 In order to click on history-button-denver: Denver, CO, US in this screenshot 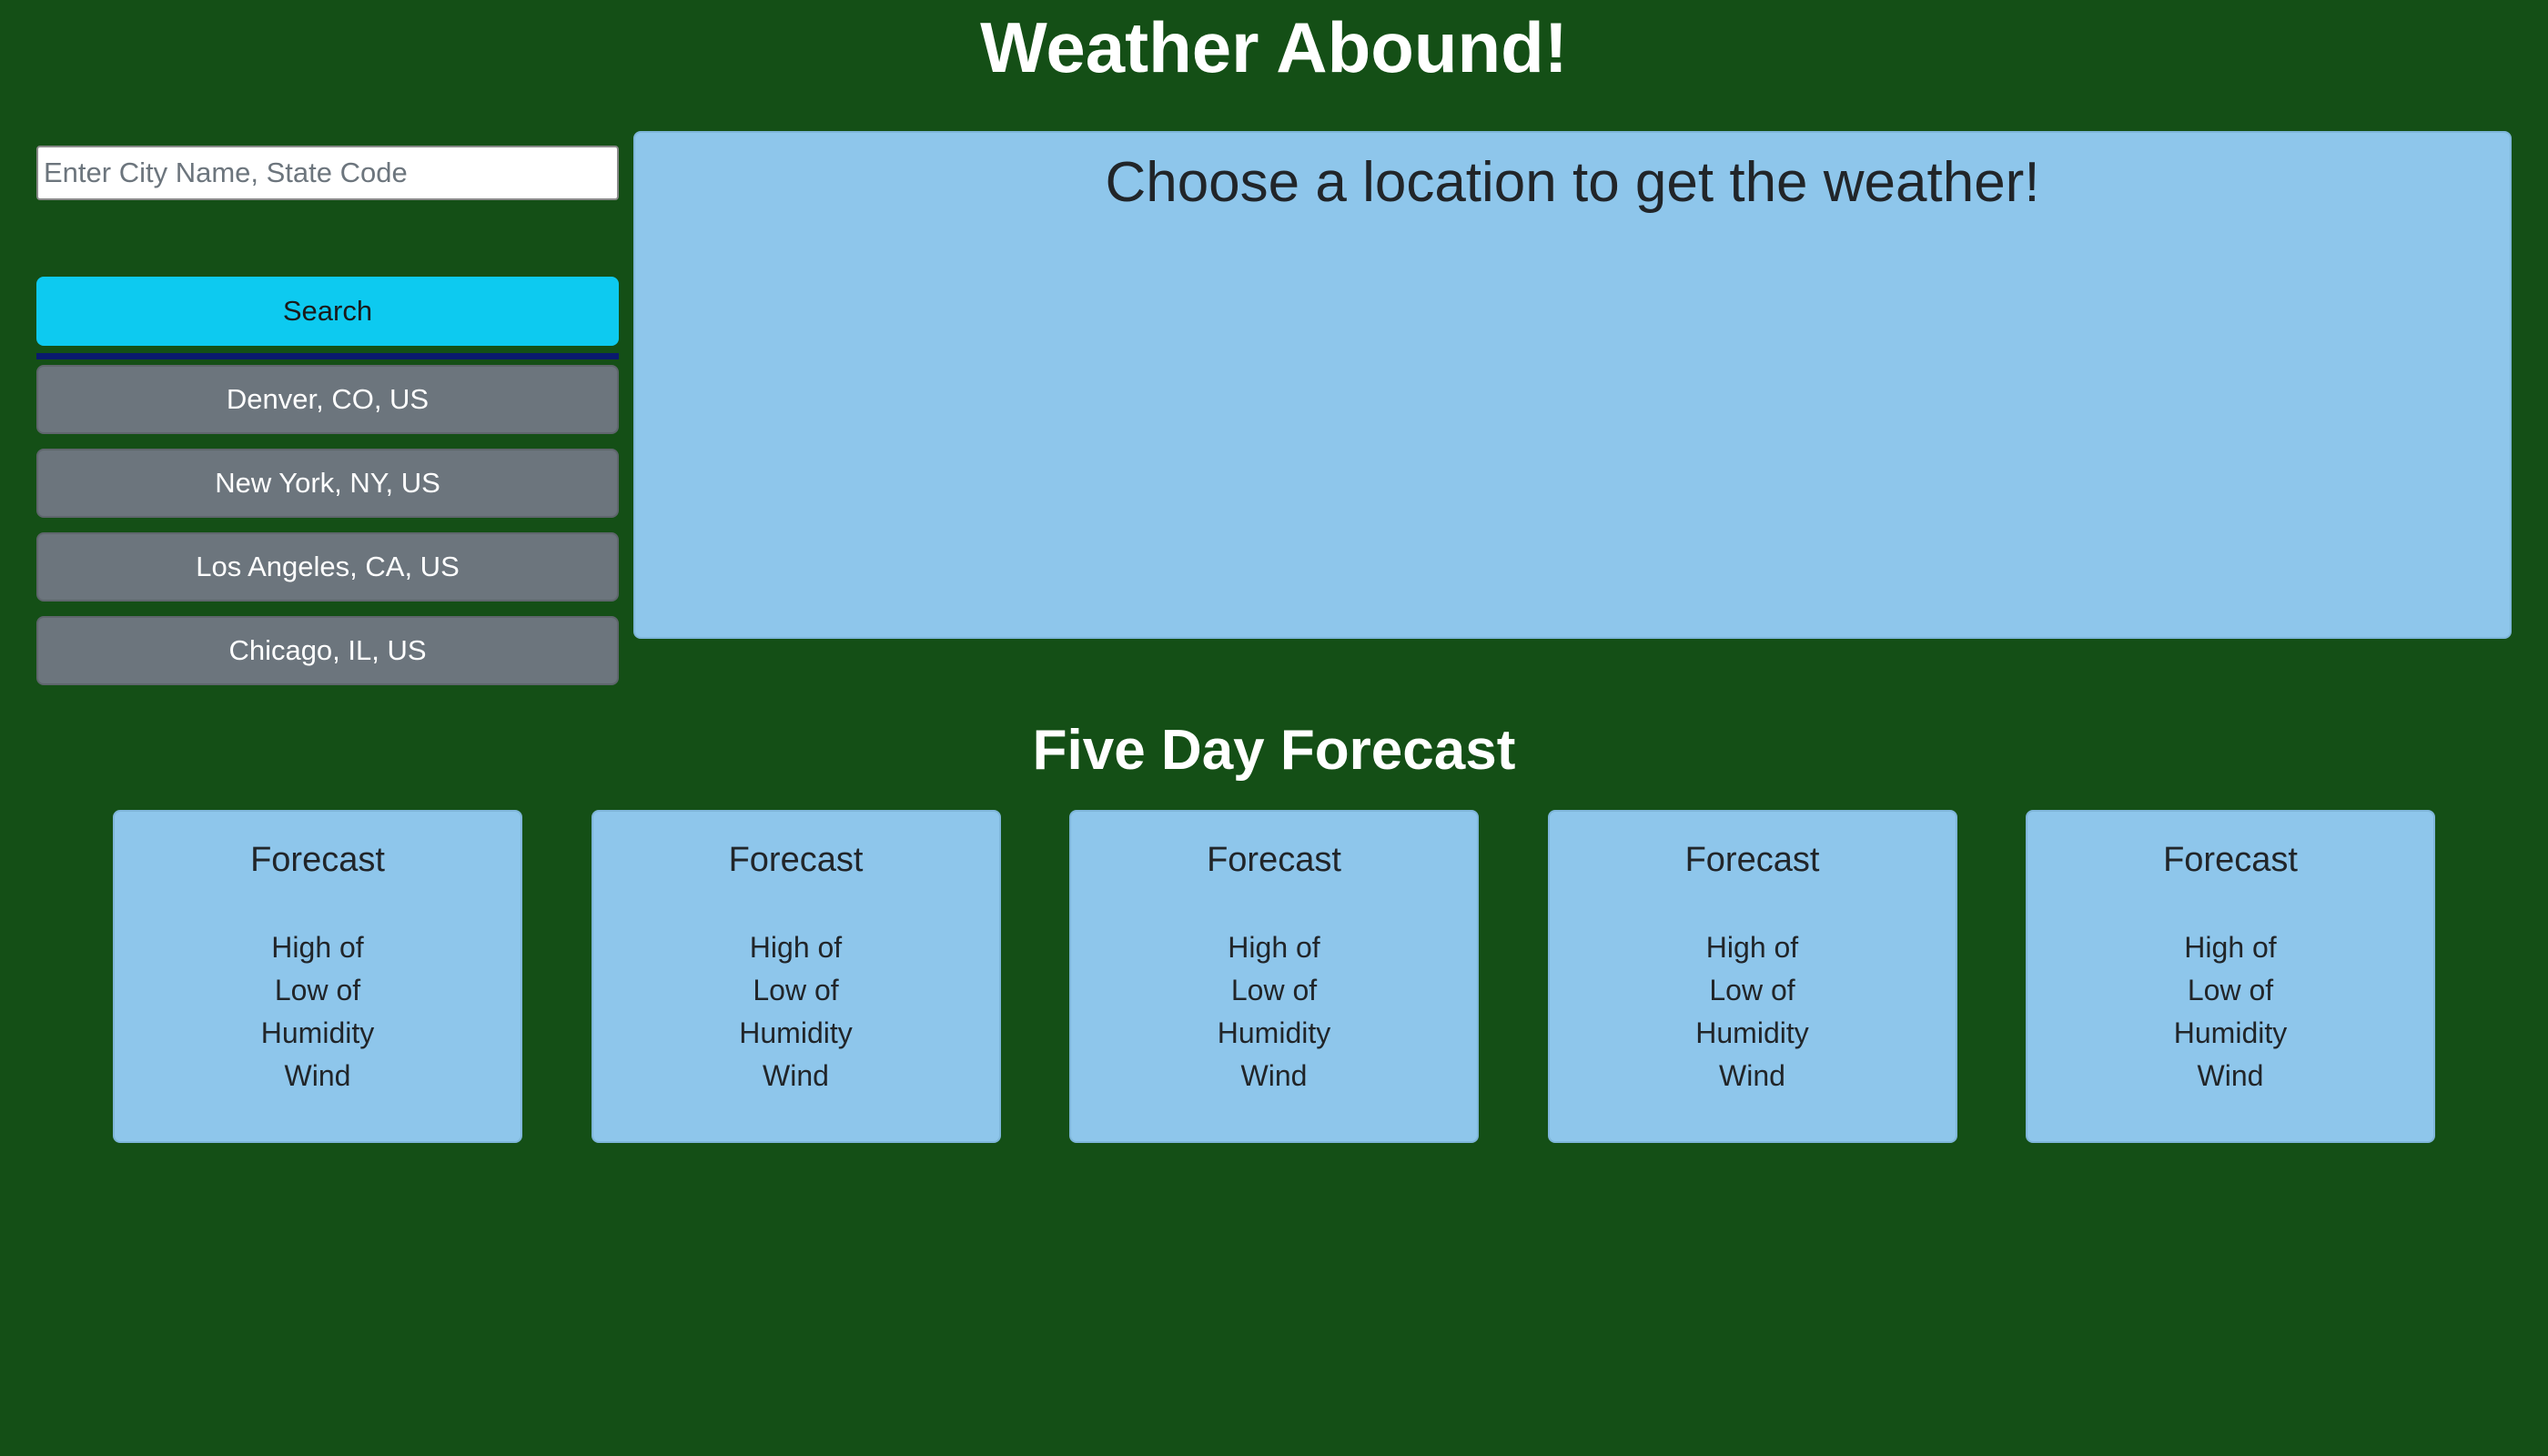, I will do `click(327, 399)`.